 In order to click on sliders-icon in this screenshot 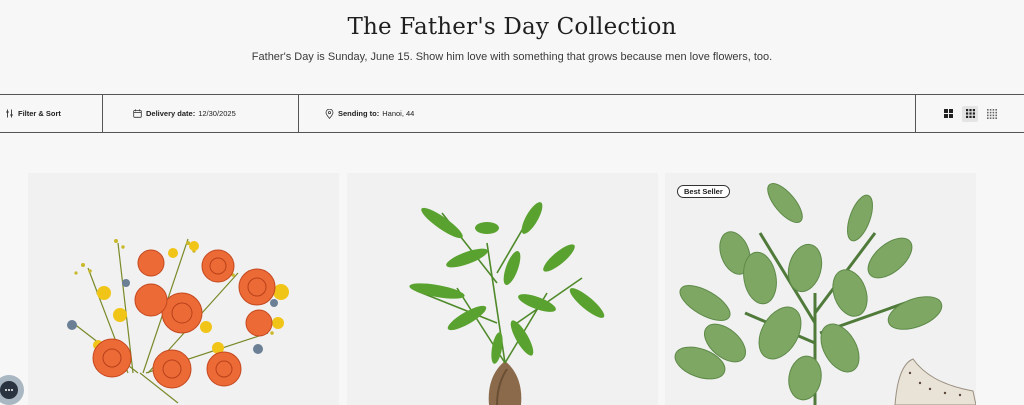, I will do `click(9, 114)`.